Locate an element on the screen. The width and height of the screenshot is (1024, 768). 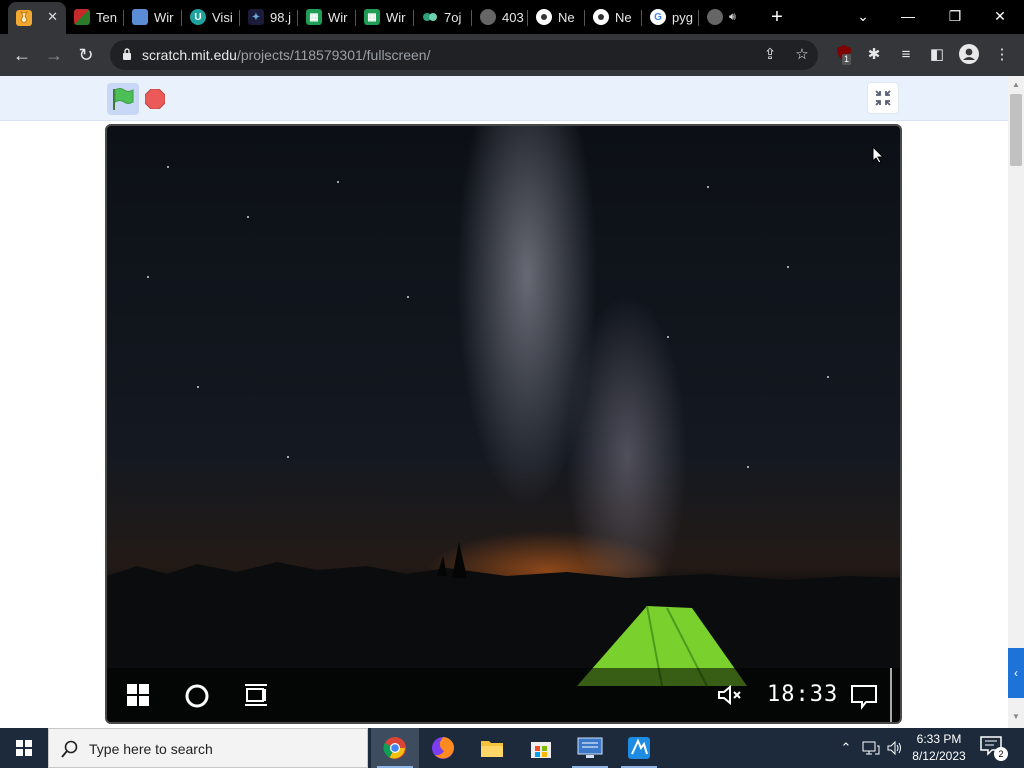
green-flag-button is located at coordinates (123, 99).